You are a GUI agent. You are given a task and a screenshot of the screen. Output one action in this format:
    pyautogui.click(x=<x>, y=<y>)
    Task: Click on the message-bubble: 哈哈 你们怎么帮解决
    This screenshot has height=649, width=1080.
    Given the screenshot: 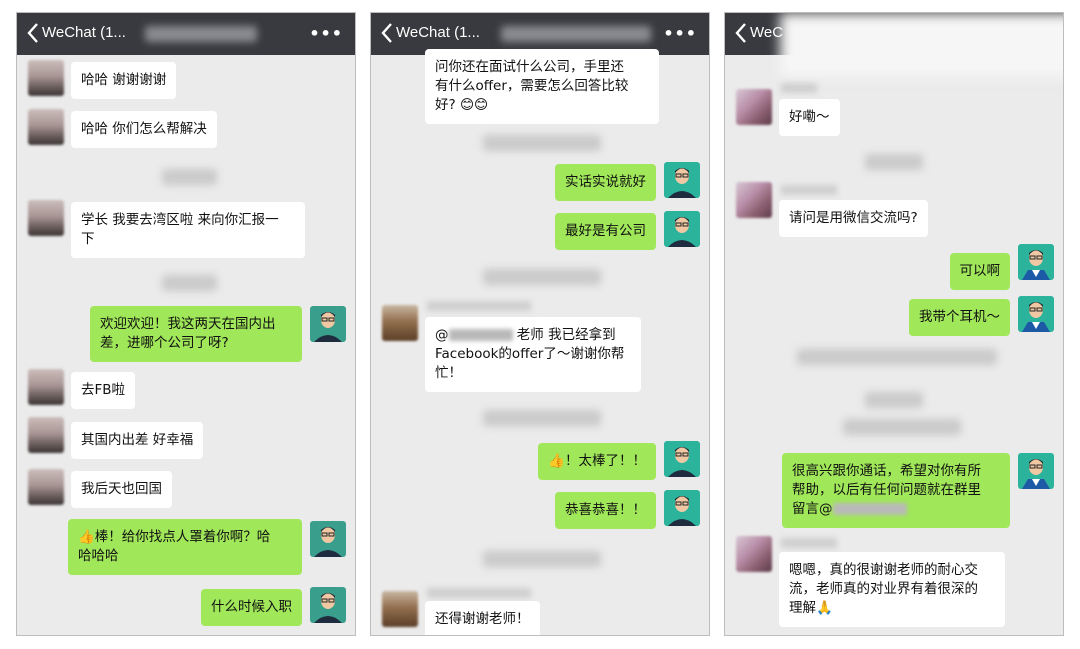 What is the action you would take?
    pyautogui.click(x=144, y=129)
    